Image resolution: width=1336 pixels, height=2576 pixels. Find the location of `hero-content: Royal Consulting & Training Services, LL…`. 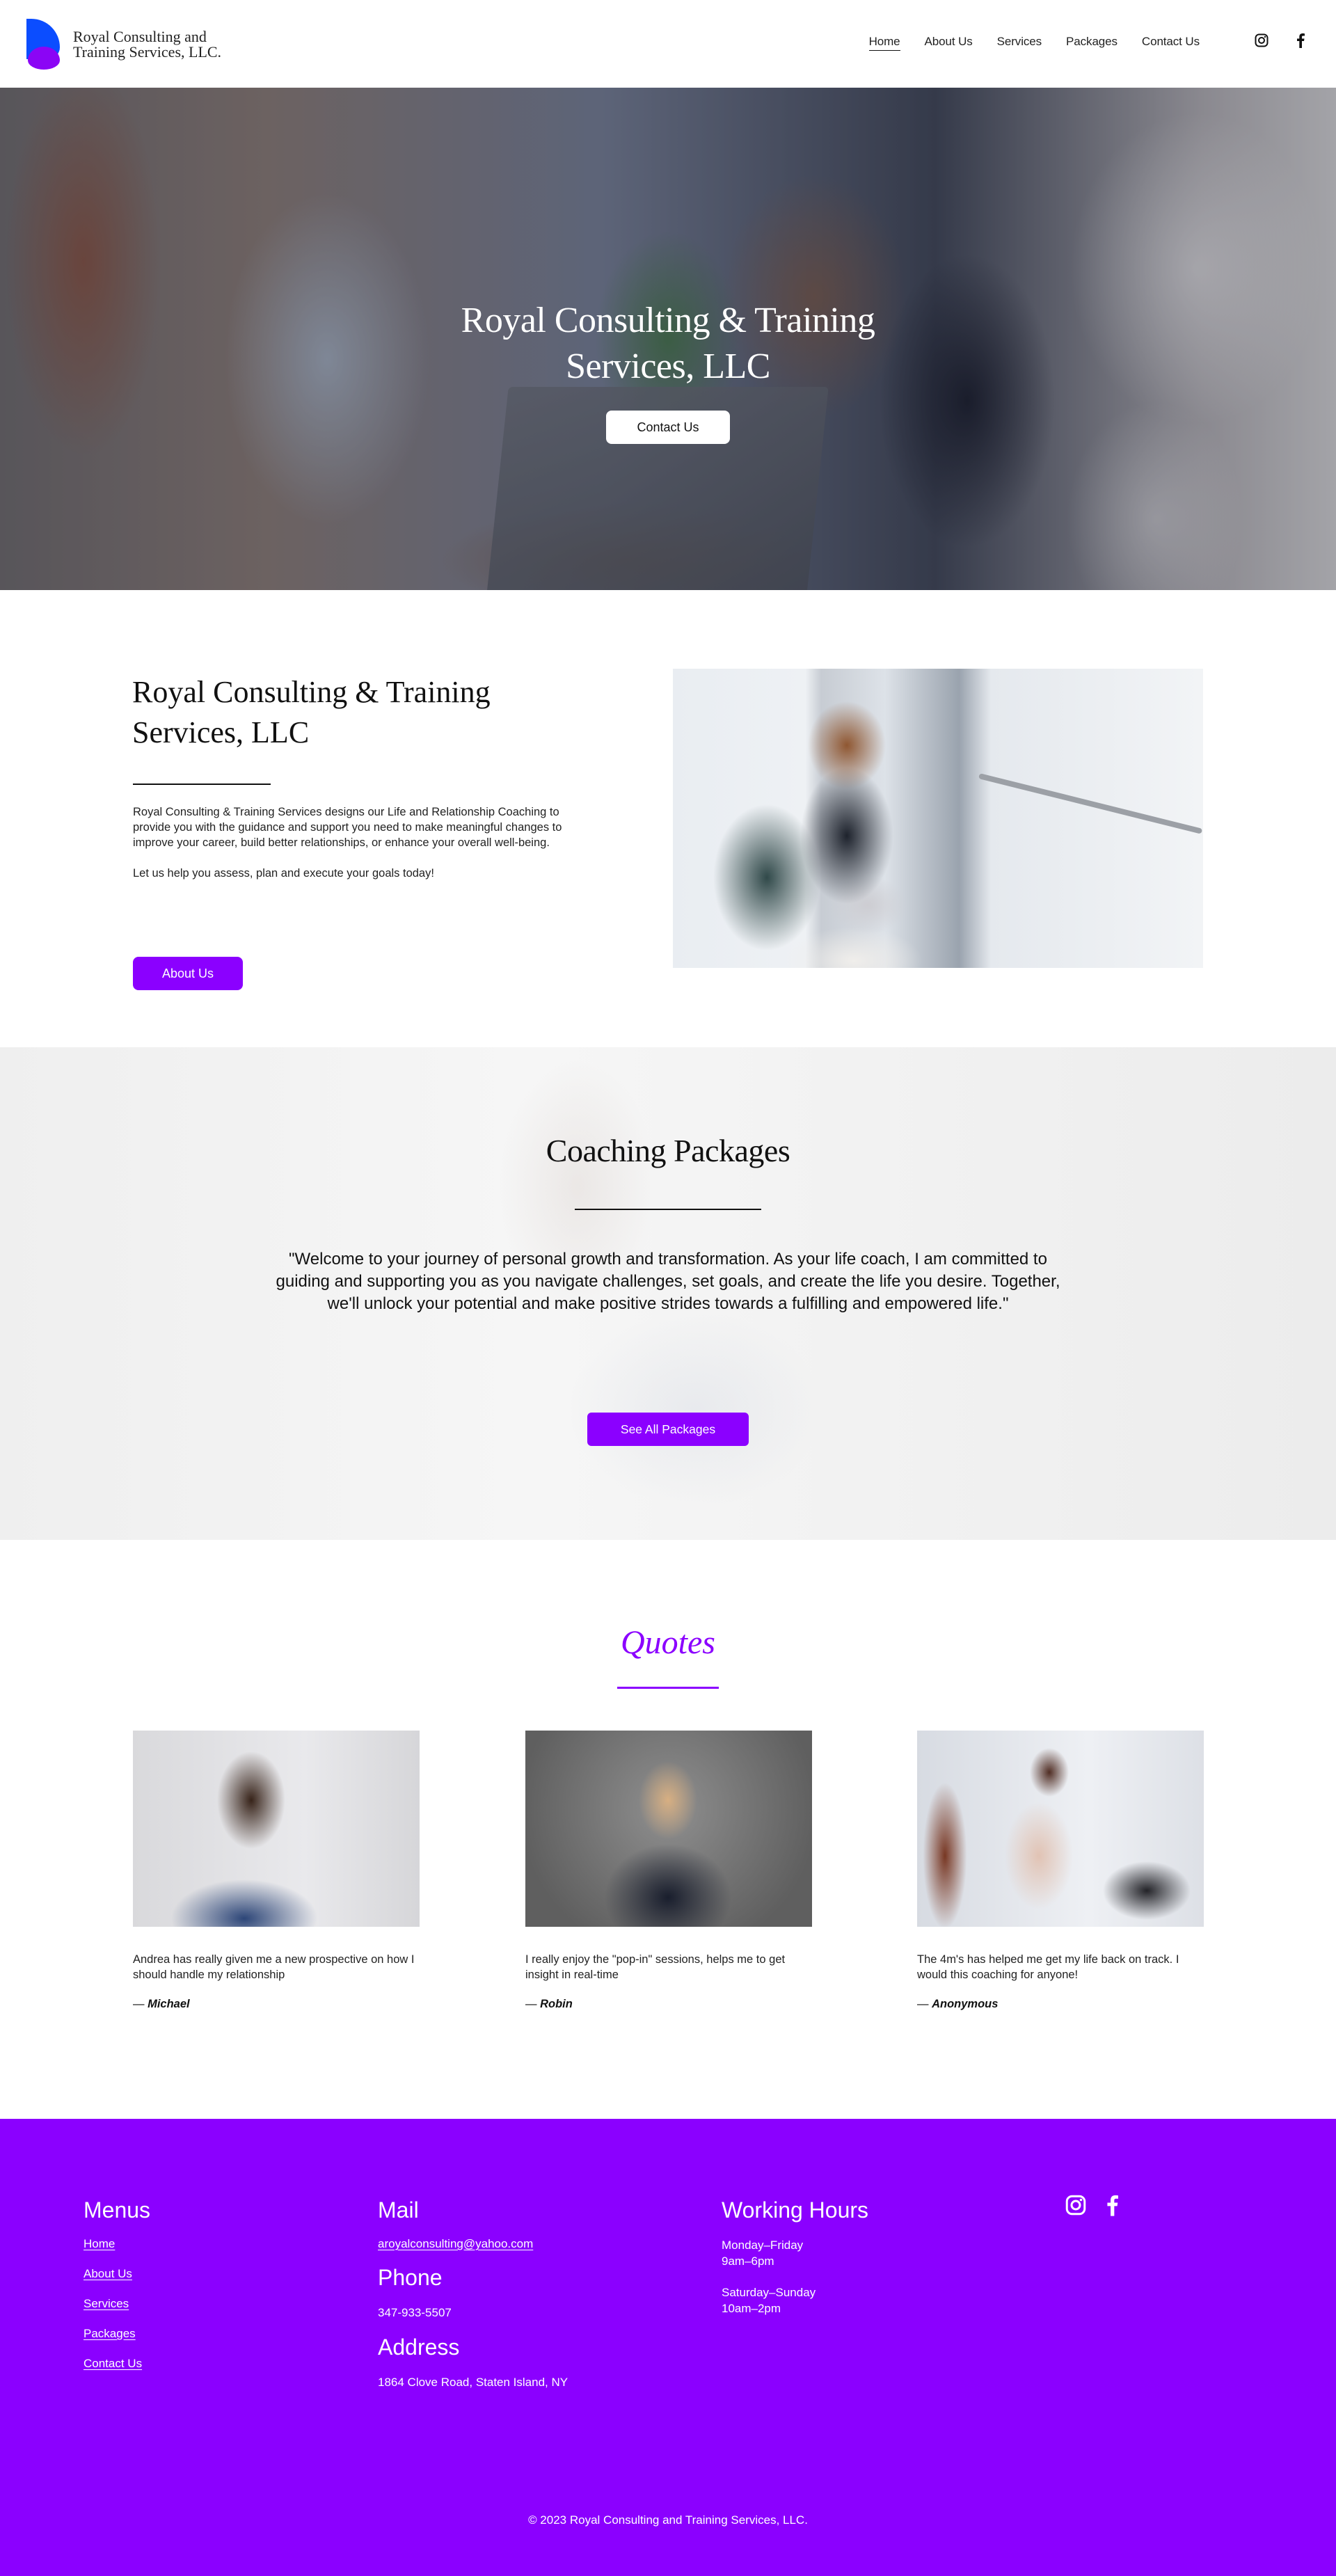

hero-content: Royal Consulting & Training Services, LL… is located at coordinates (668, 371).